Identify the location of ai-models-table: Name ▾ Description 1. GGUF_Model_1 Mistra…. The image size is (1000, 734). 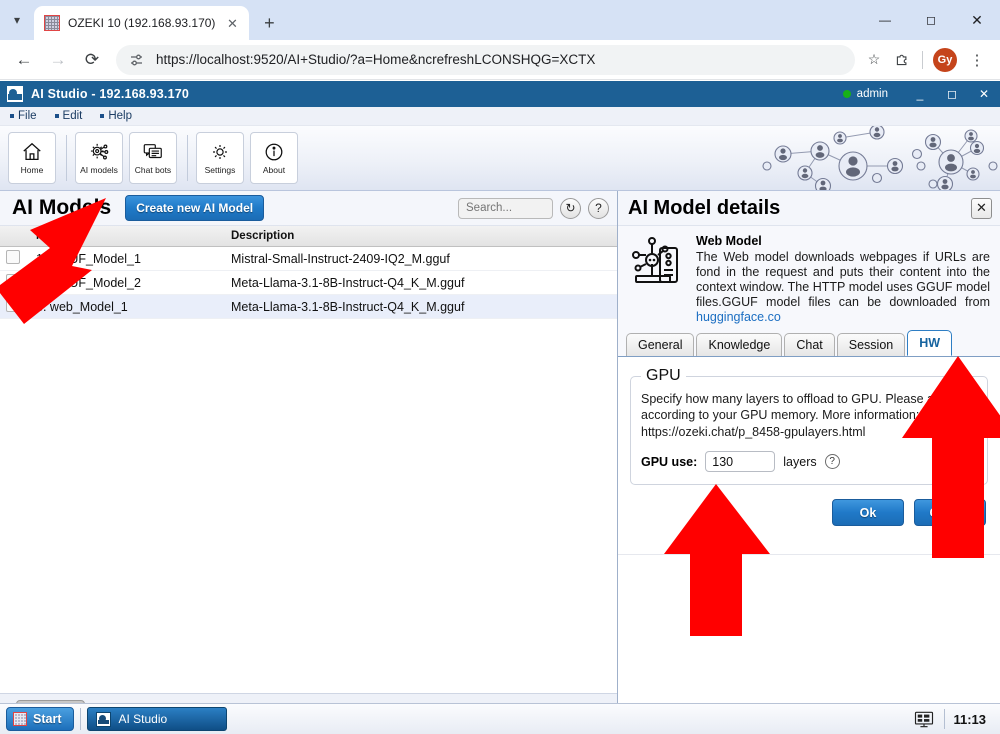
(308, 272).